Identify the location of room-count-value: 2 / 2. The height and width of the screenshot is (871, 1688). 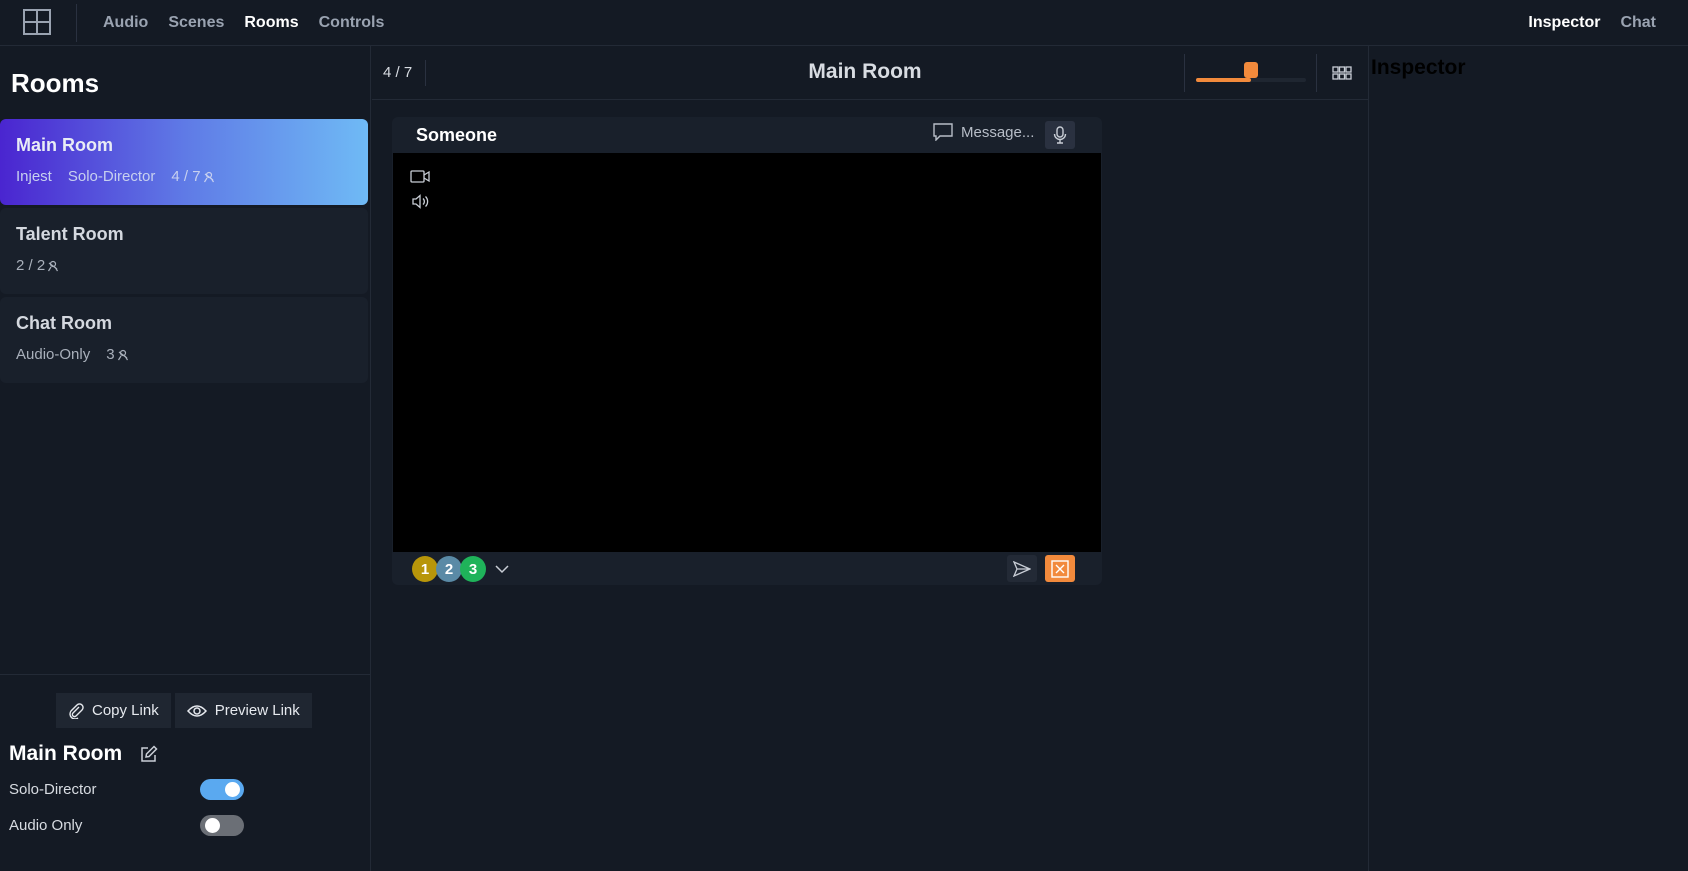
(31, 265).